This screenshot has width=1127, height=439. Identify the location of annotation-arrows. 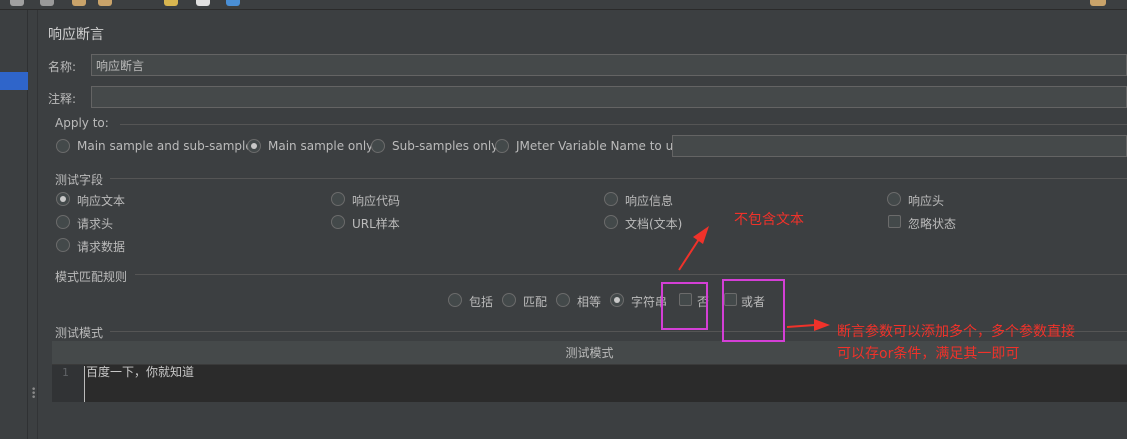
(754, 278).